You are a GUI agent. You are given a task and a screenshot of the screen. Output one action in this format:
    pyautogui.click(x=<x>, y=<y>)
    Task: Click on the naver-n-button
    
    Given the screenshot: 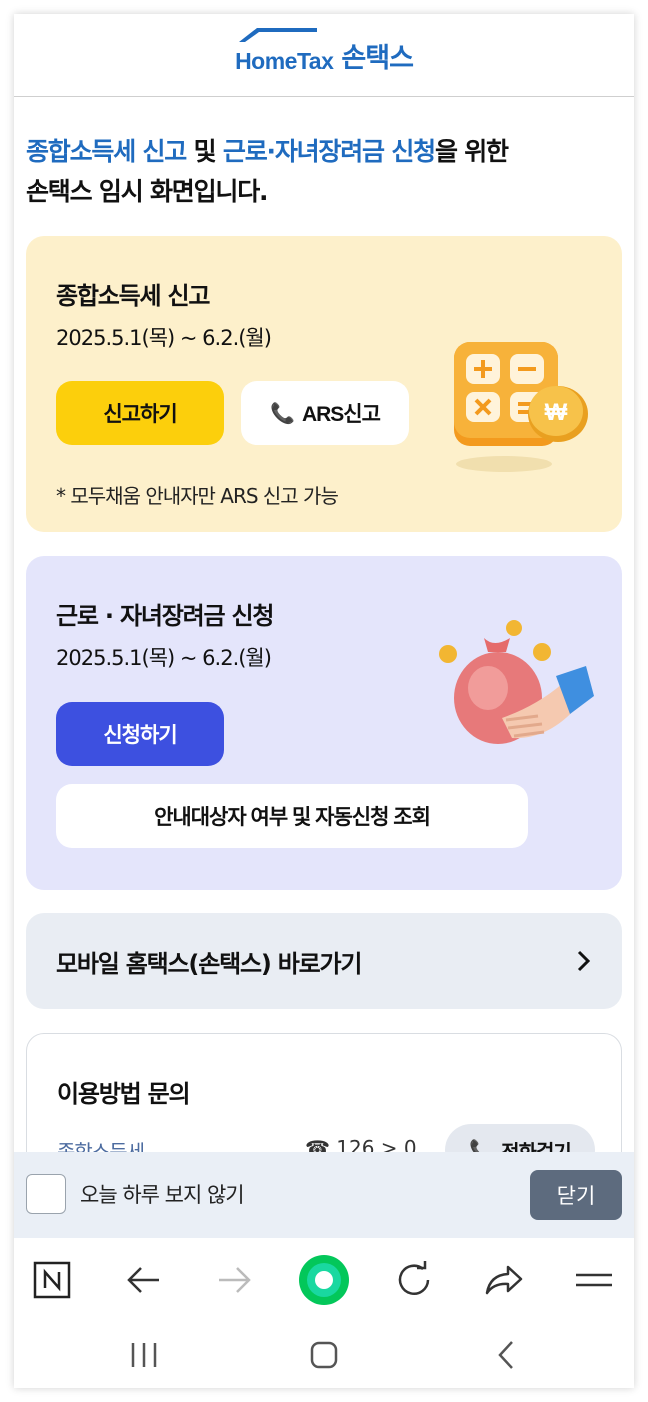 What is the action you would take?
    pyautogui.click(x=52, y=1280)
    